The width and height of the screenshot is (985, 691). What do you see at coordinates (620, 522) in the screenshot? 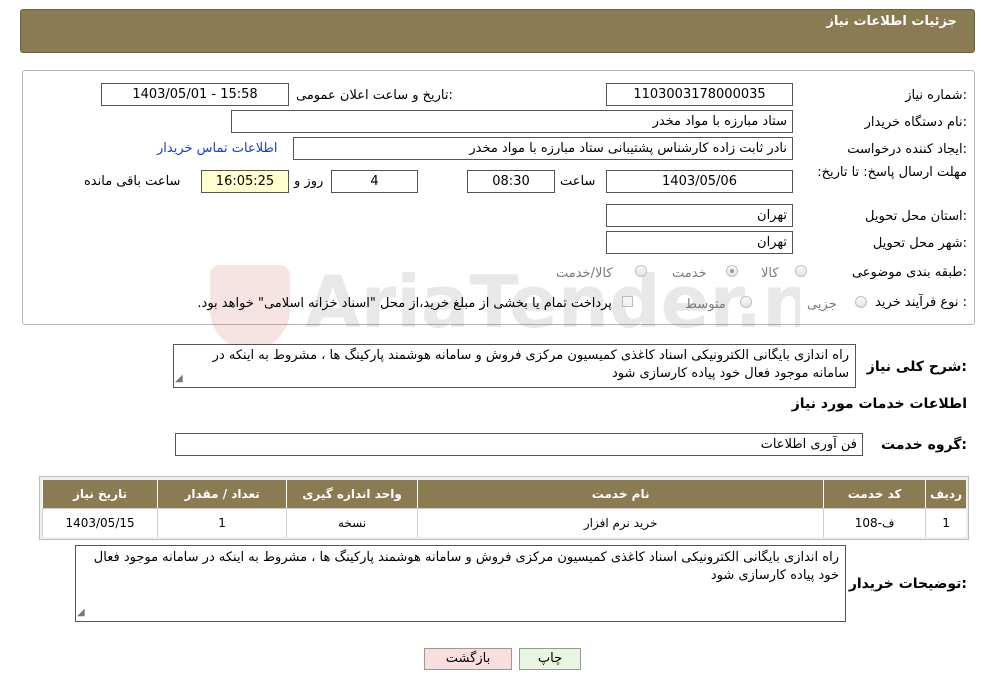
I see `cell-service-name: خرید نرم افزار` at bounding box center [620, 522].